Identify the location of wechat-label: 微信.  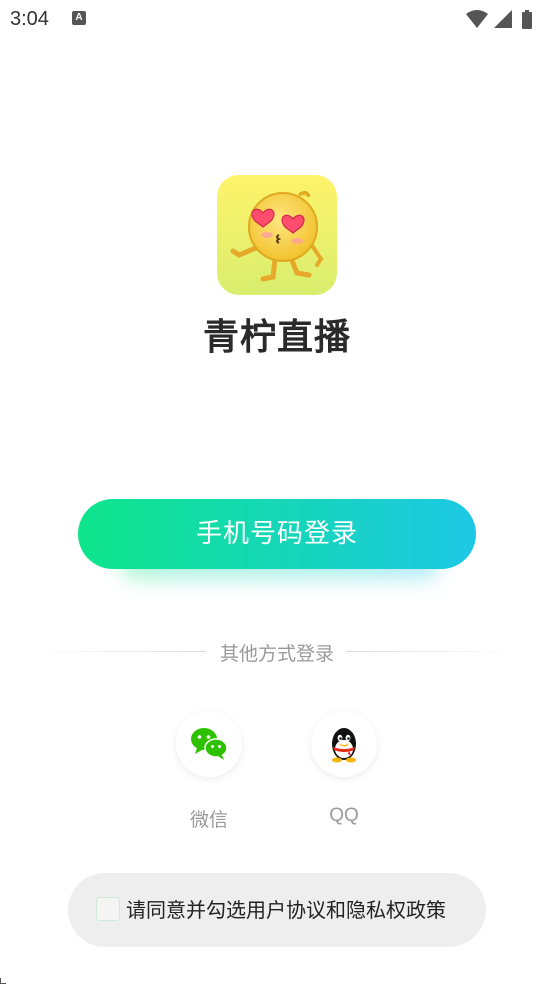
(208, 820).